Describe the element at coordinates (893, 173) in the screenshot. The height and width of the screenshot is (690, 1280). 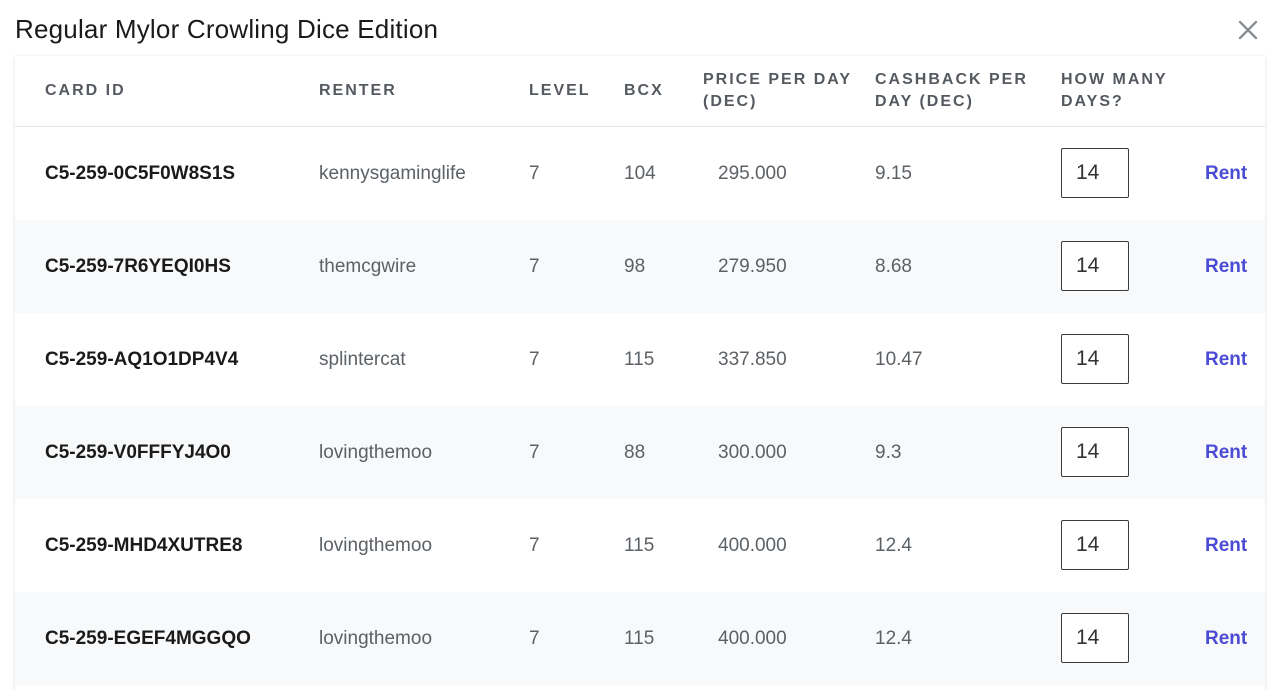
I see `cashback-cell: 9.15` at that location.